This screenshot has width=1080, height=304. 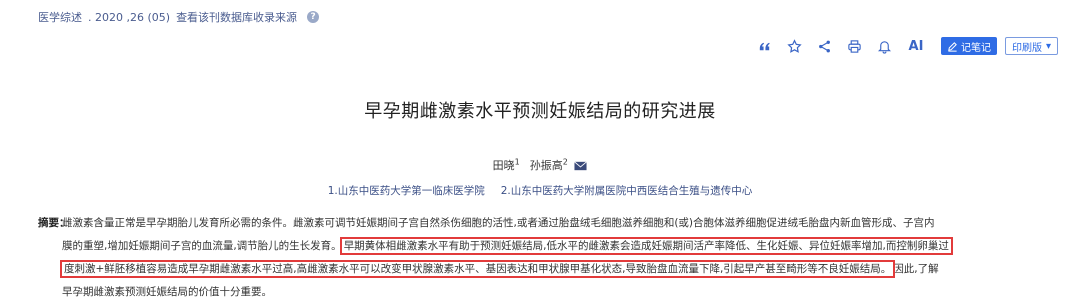 I want to click on chevron-down-icon: ▾, so click(x=1048, y=46).